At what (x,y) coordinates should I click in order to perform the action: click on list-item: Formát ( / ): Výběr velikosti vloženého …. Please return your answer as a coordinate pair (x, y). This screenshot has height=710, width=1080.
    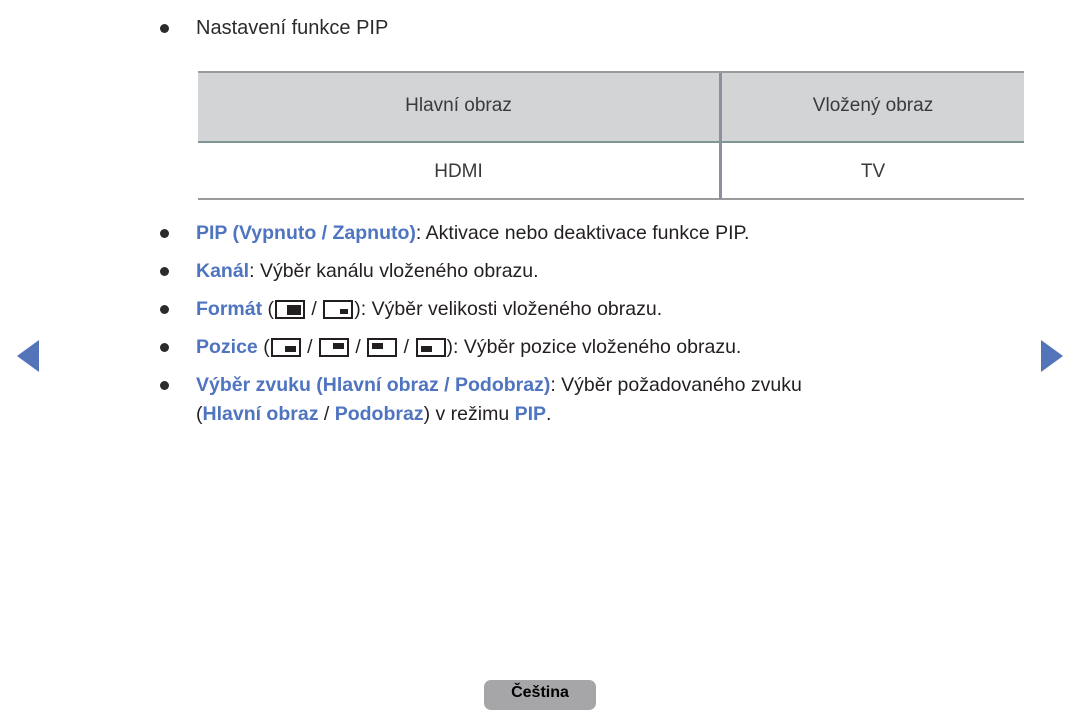
    Looking at the image, I should click on (600, 309).